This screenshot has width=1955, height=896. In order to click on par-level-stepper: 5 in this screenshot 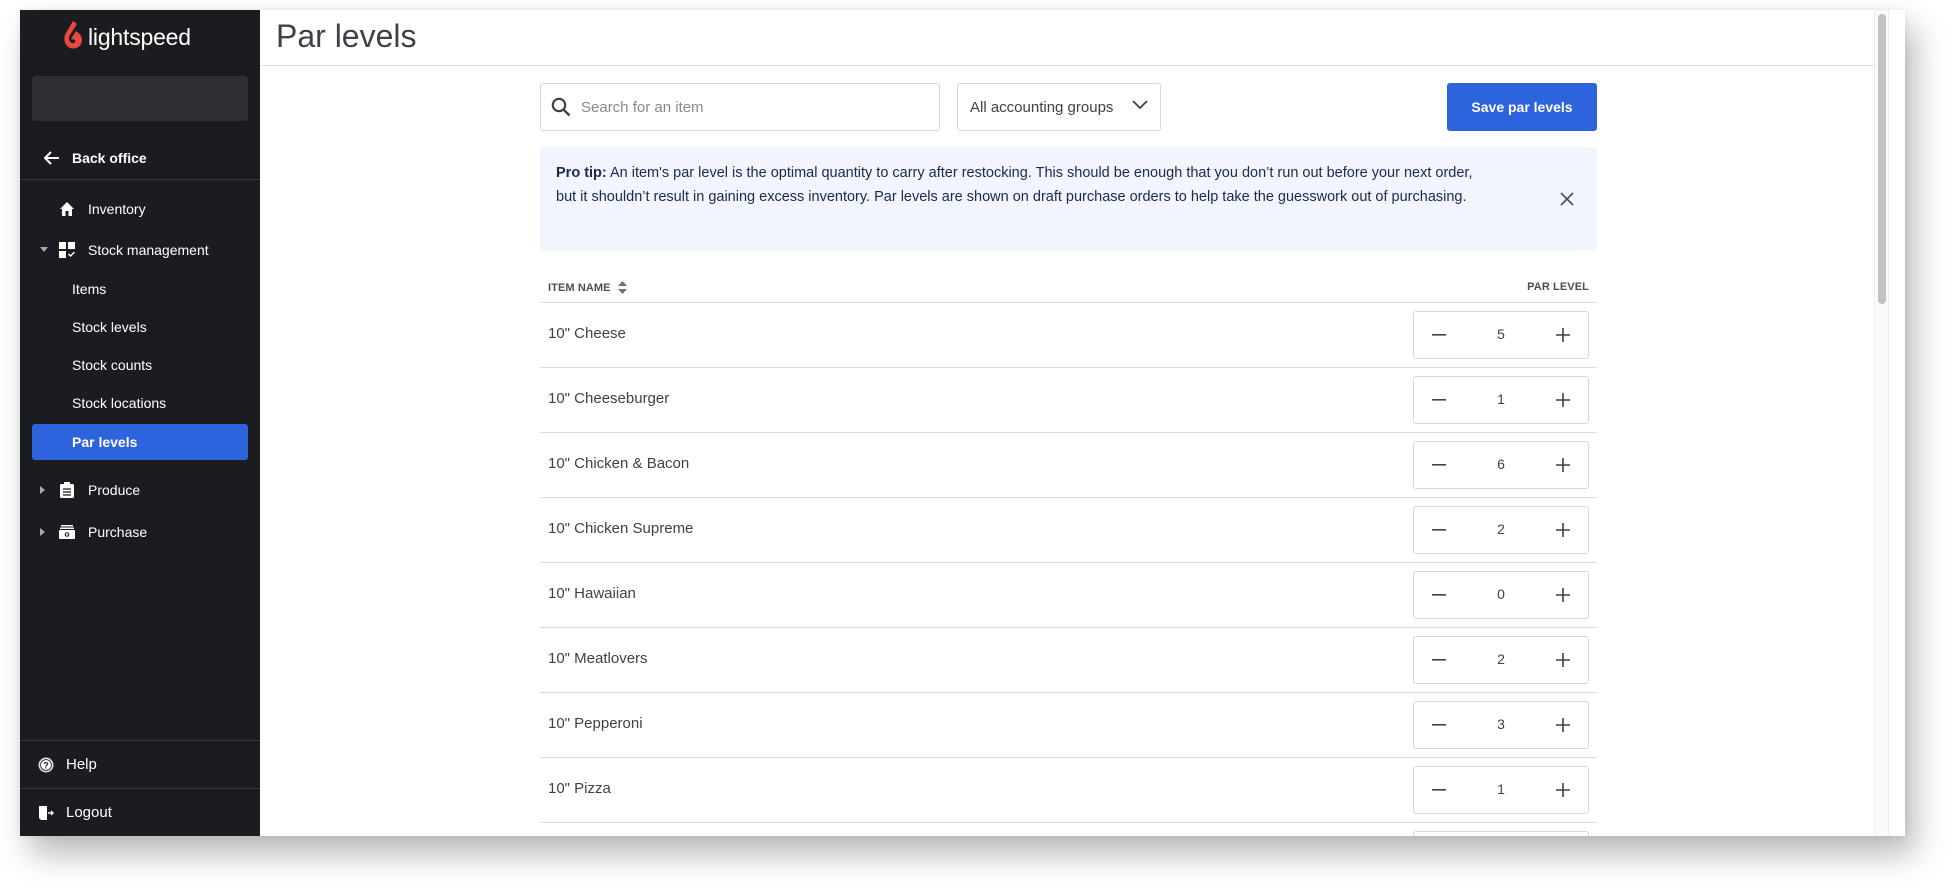, I will do `click(1501, 335)`.